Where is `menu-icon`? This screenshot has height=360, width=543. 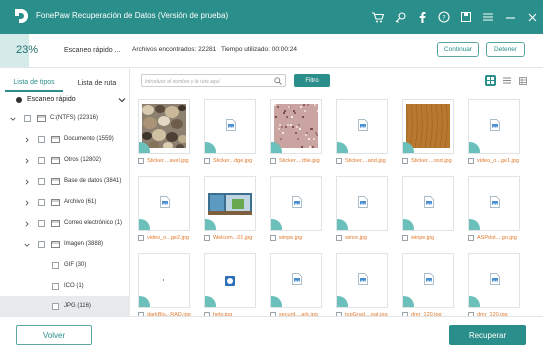 menu-icon is located at coordinates (488, 17).